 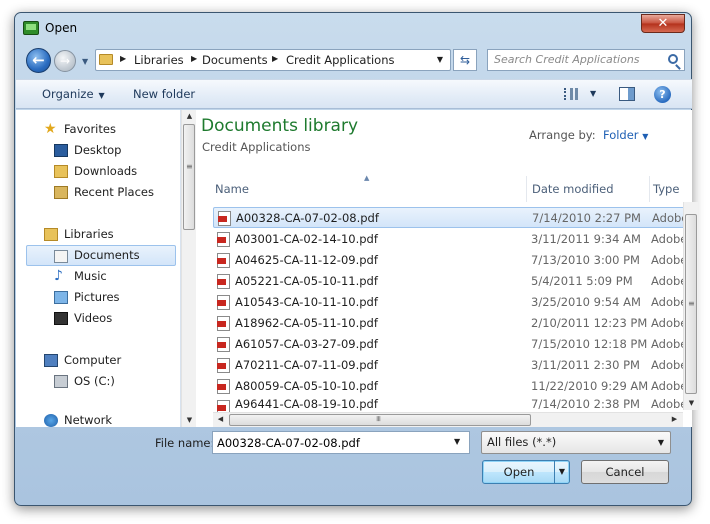 I want to click on nav-item-label: Desktop, so click(x=98, y=150).